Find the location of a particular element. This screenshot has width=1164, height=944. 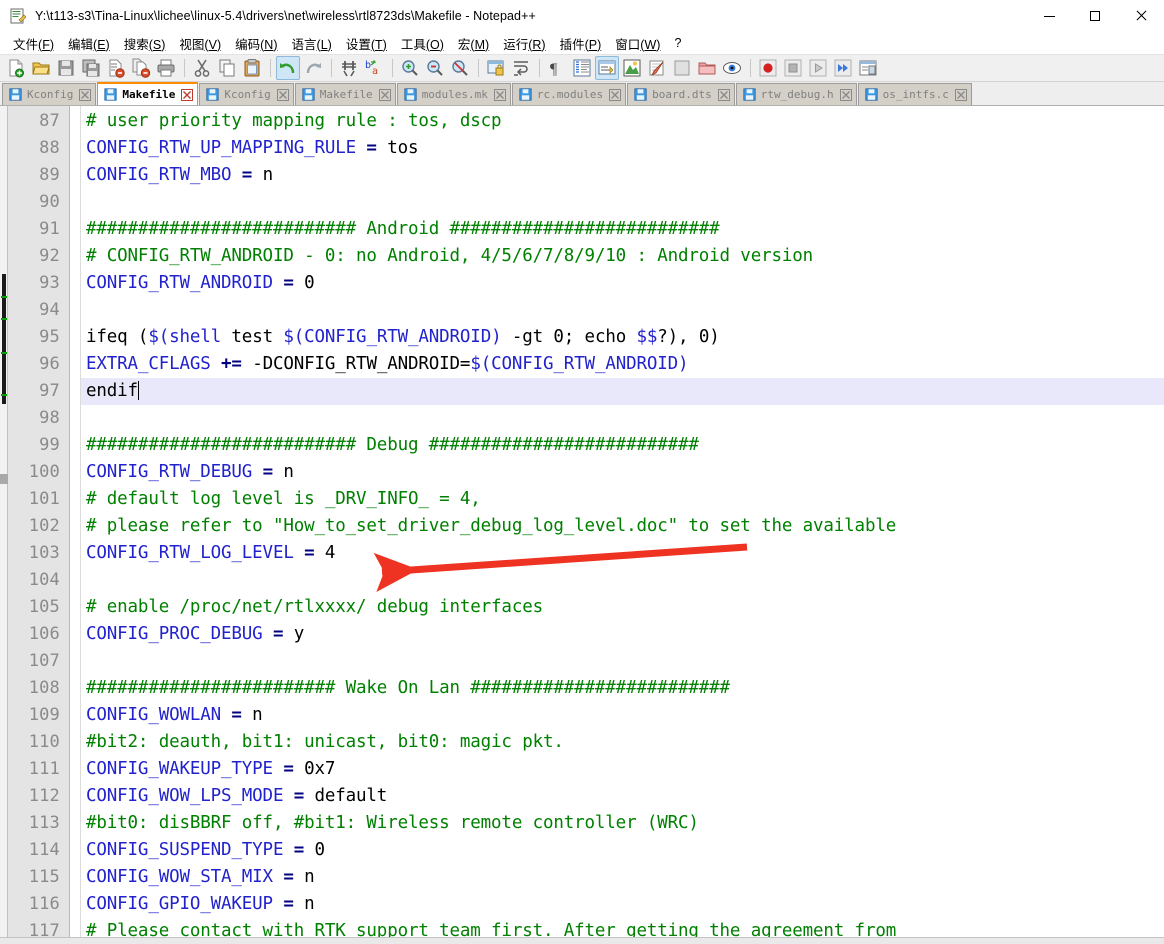

new-file-icon is located at coordinates (16, 68).